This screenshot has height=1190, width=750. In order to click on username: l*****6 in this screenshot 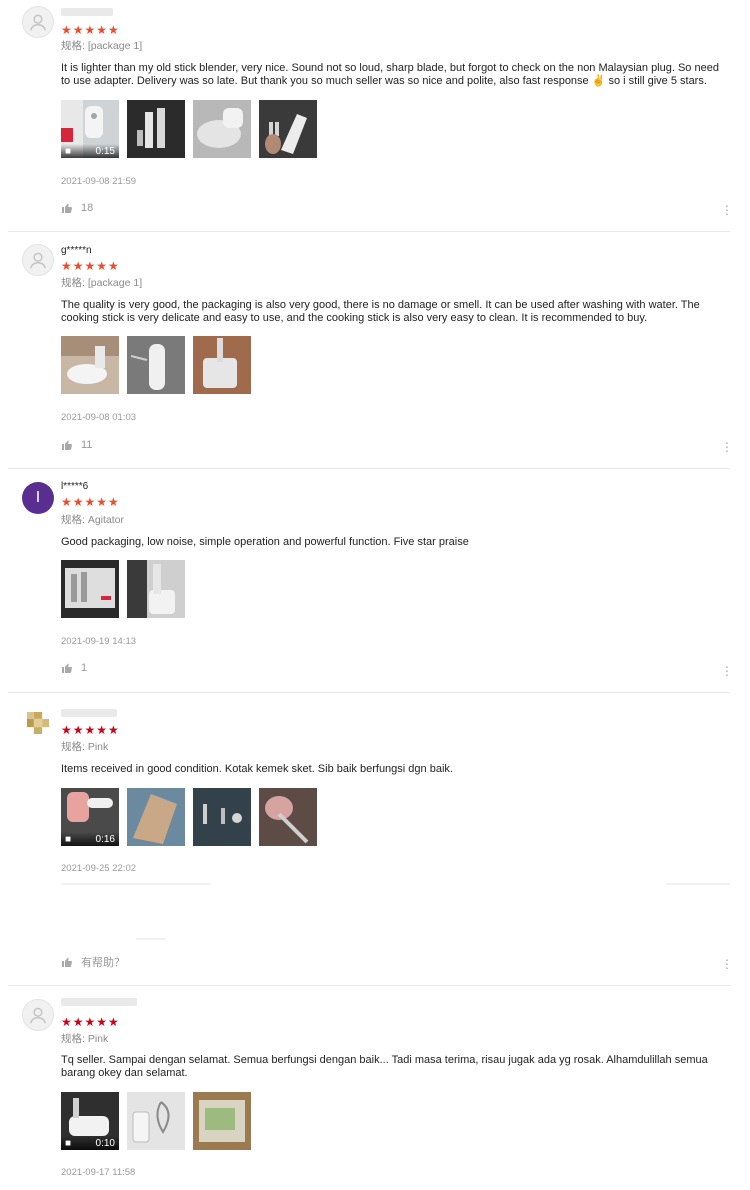, I will do `click(75, 486)`.